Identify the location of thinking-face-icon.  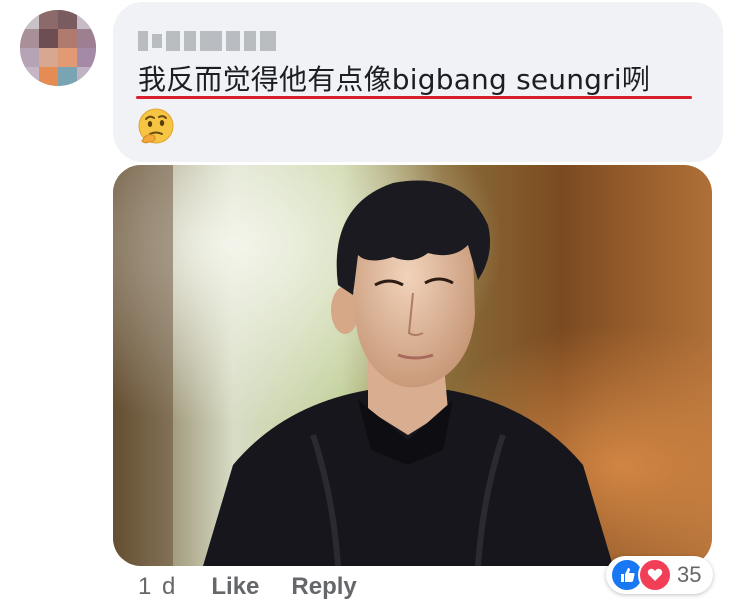
(156, 126).